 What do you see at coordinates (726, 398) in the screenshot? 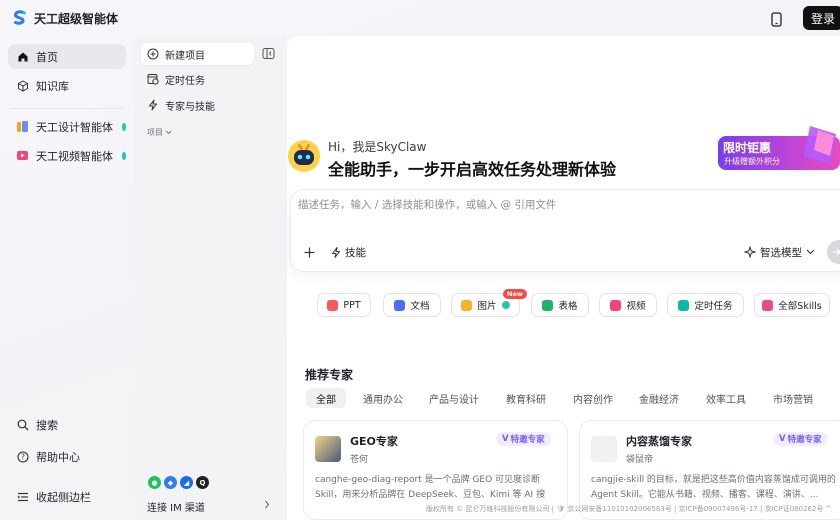
I see `tab-efficiency: 效率工具` at bounding box center [726, 398].